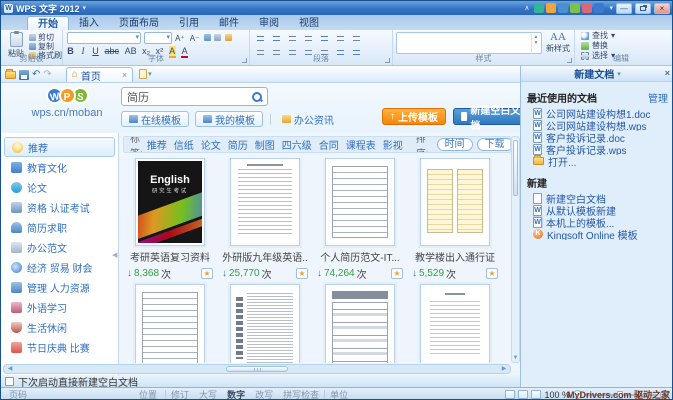  Describe the element at coordinates (601, 149) in the screenshot. I see `recent-file-link: W 客户投诉记录.wps` at that location.